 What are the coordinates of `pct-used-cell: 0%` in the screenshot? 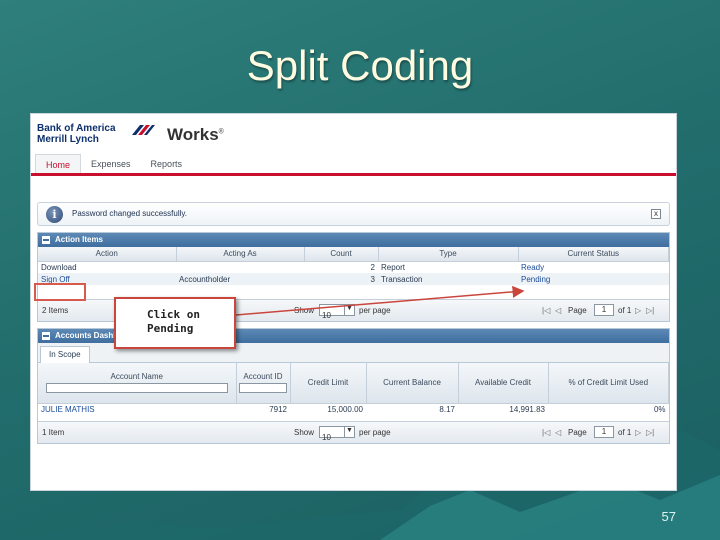 It's located at (659, 409).